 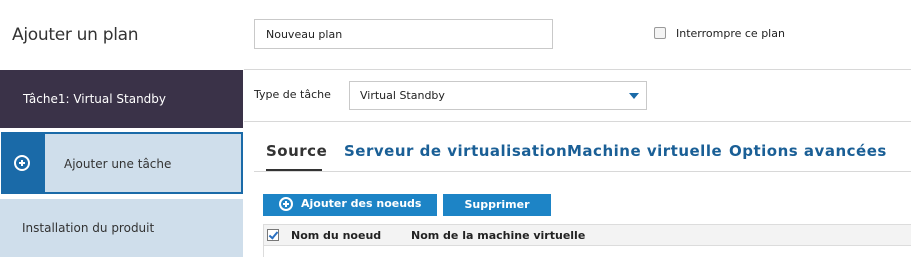 I want to click on delete-button: Supprimer, so click(x=497, y=205).